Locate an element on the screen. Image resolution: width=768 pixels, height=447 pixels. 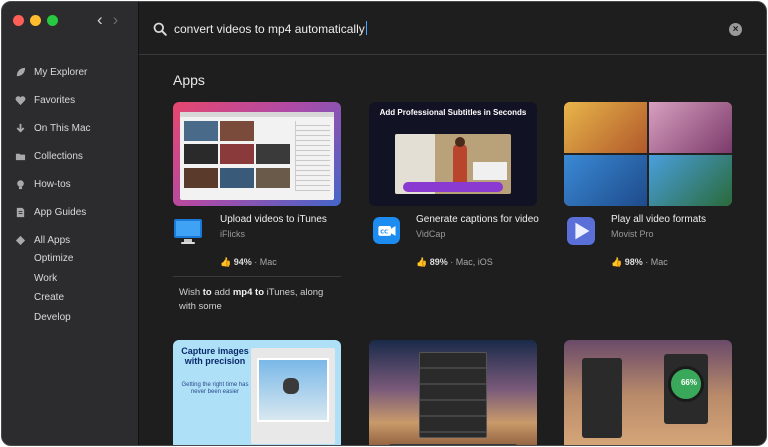
app-screenshot: Add Professional Subtitles in Seconds is located at coordinates (453, 154).